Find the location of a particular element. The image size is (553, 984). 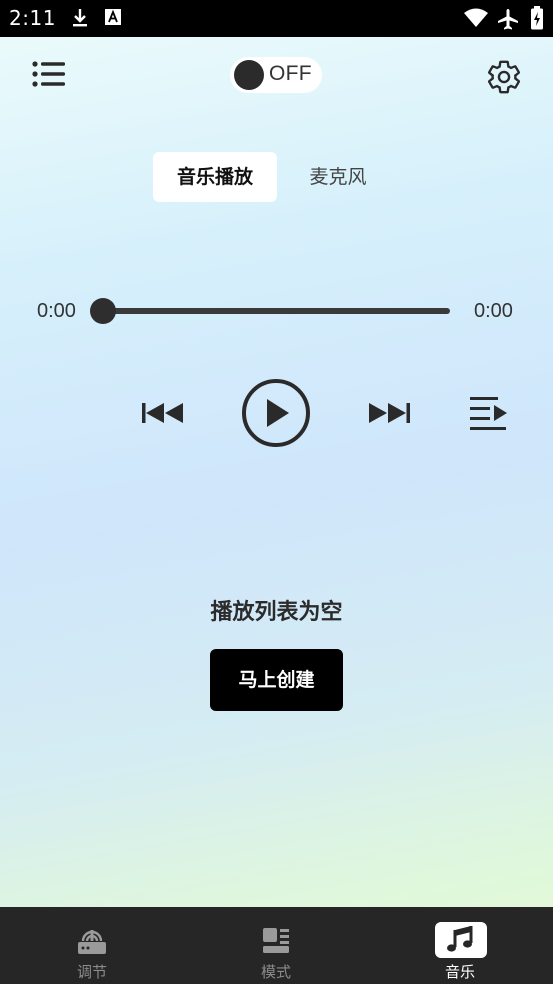

tab-music-playback: 音乐播放 is located at coordinates (215, 177).